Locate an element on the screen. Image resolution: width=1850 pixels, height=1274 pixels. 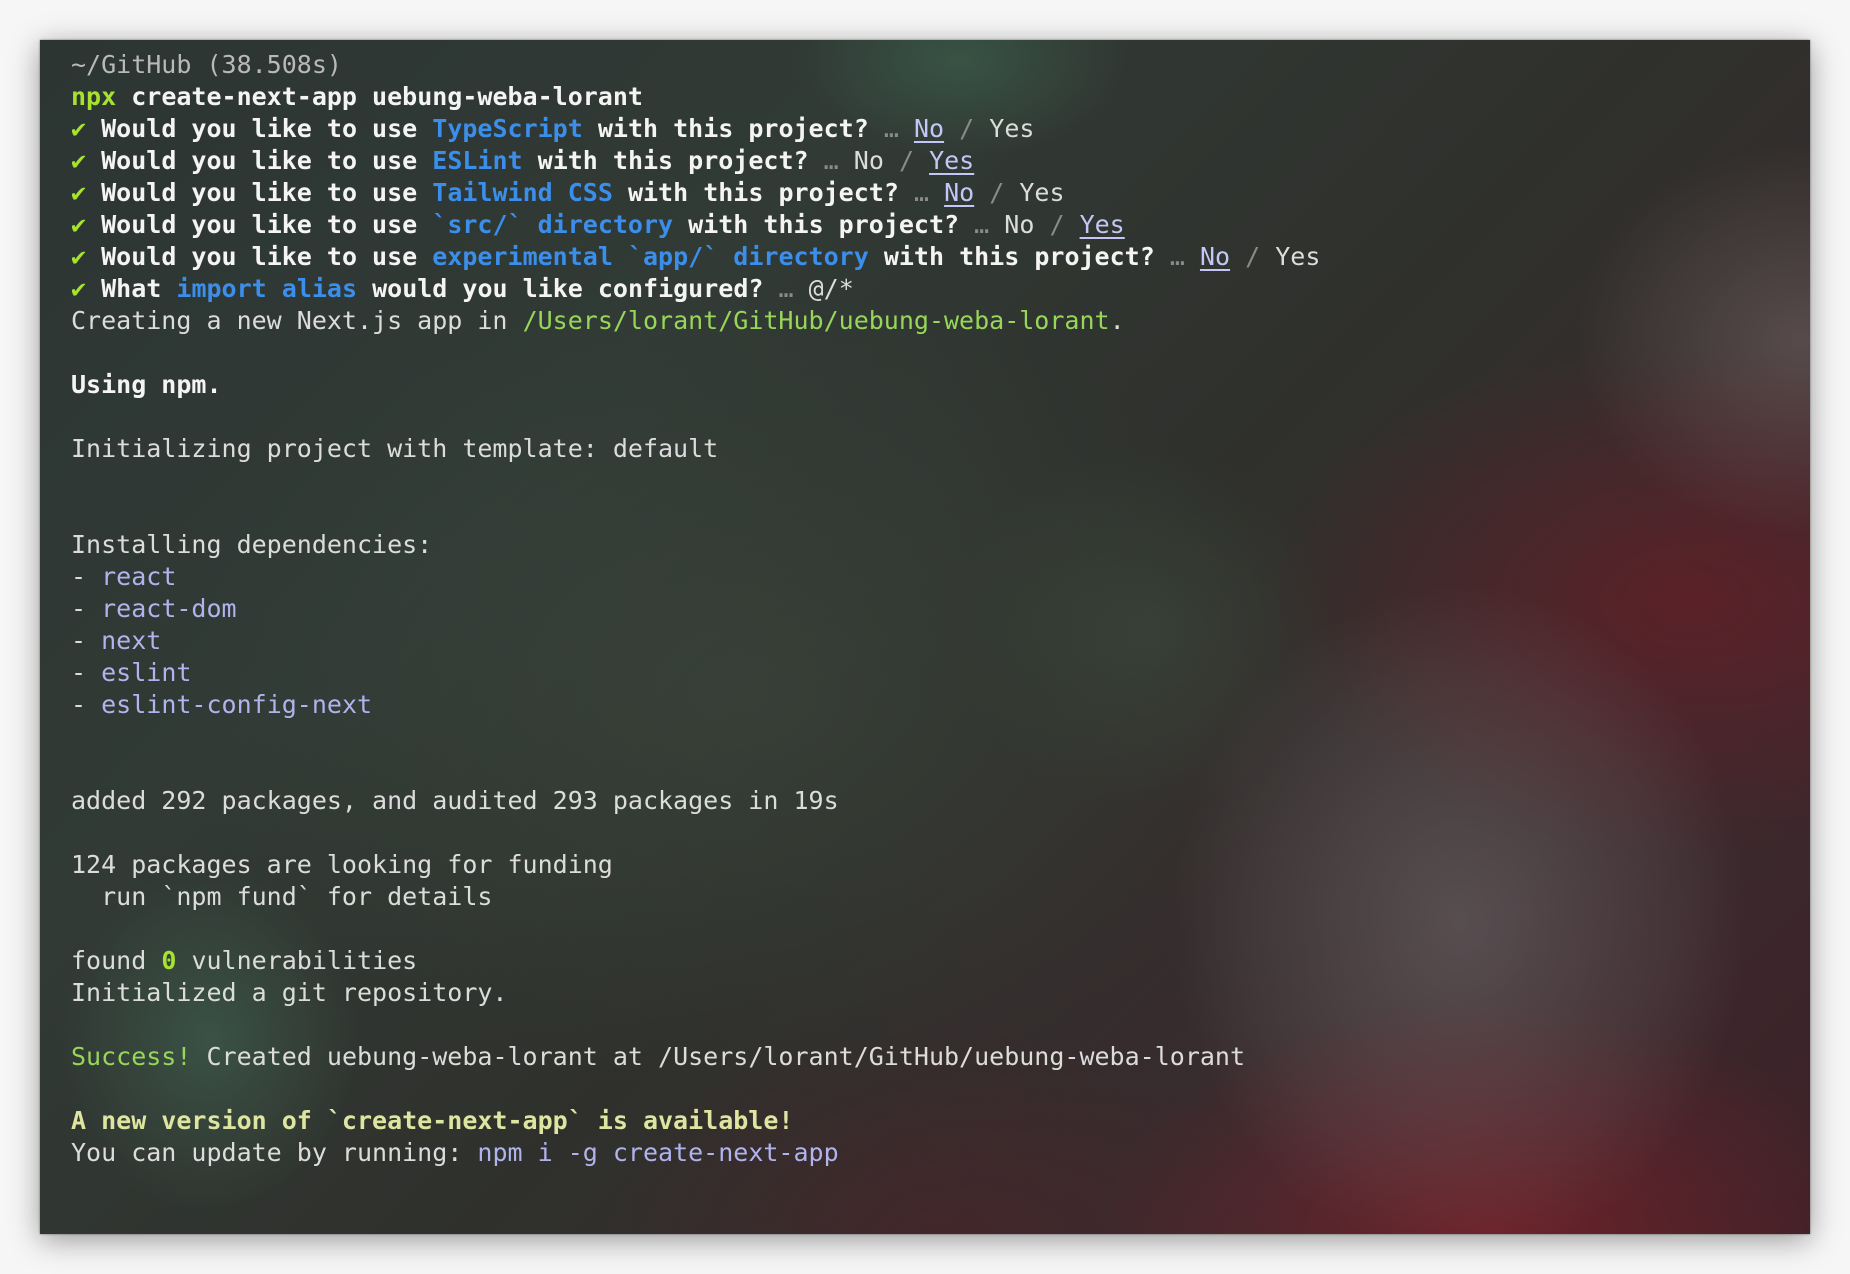
list-item: - eslint-config-next is located at coordinates (222, 704).